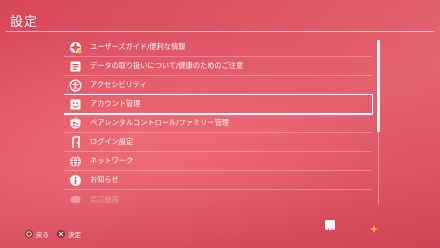  I want to click on menu-item-network: ネットワーク, so click(218, 161).